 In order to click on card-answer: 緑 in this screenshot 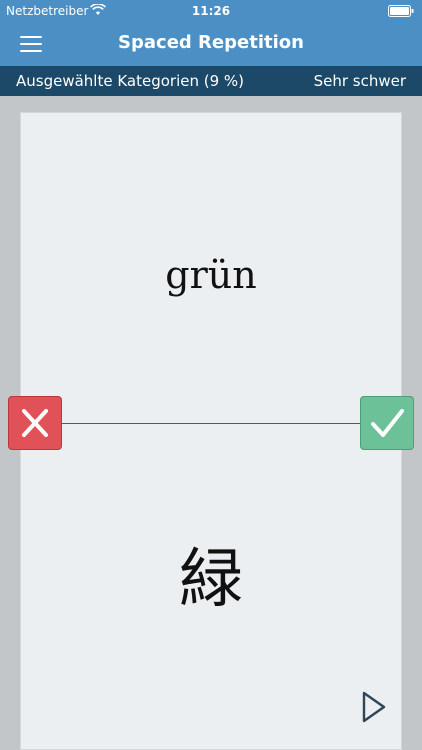, I will do `click(211, 580)`.